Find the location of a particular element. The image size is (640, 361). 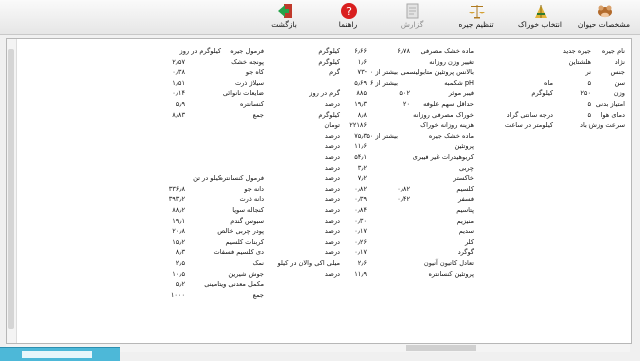

toolbar-label: مشخصات حیوان is located at coordinates (604, 24).